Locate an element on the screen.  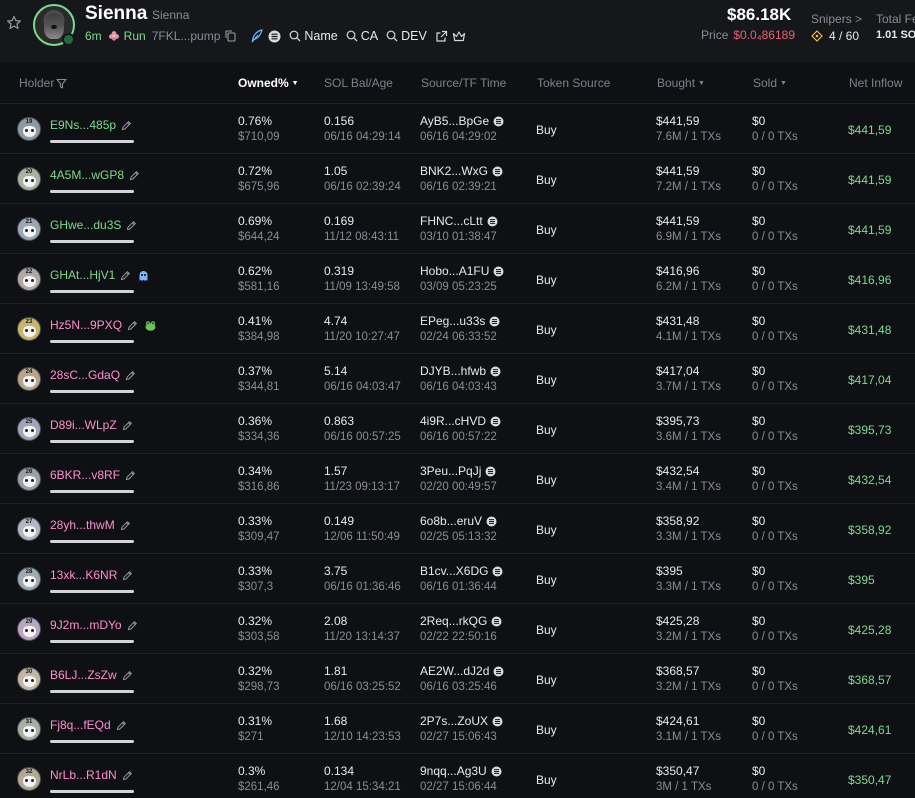
funding-source: DJYB...hfwb is located at coordinates (460, 371).